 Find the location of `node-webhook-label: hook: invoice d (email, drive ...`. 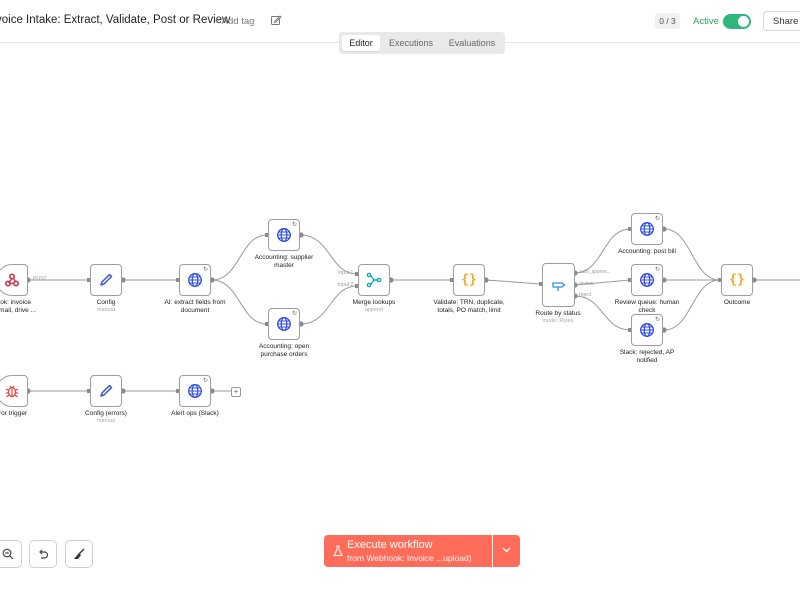

node-webhook-label: hook: invoice d (email, drive ... is located at coordinates (18, 306).